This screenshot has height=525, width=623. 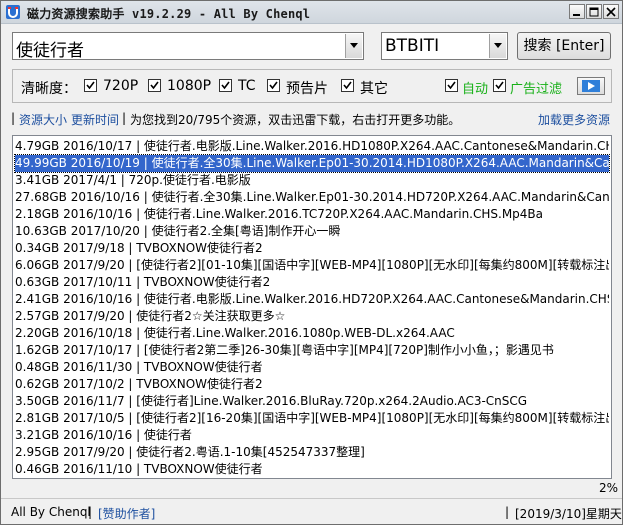 What do you see at coordinates (312, 435) in the screenshot?
I see `result-row: 3.21GB 2016/10/16 | 使徒行者` at bounding box center [312, 435].